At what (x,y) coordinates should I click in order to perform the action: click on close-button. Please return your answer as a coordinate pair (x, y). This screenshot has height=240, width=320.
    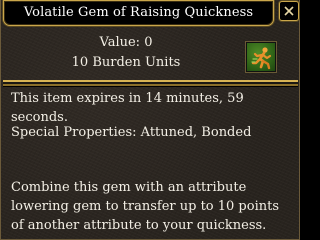
    Looking at the image, I should click on (289, 11).